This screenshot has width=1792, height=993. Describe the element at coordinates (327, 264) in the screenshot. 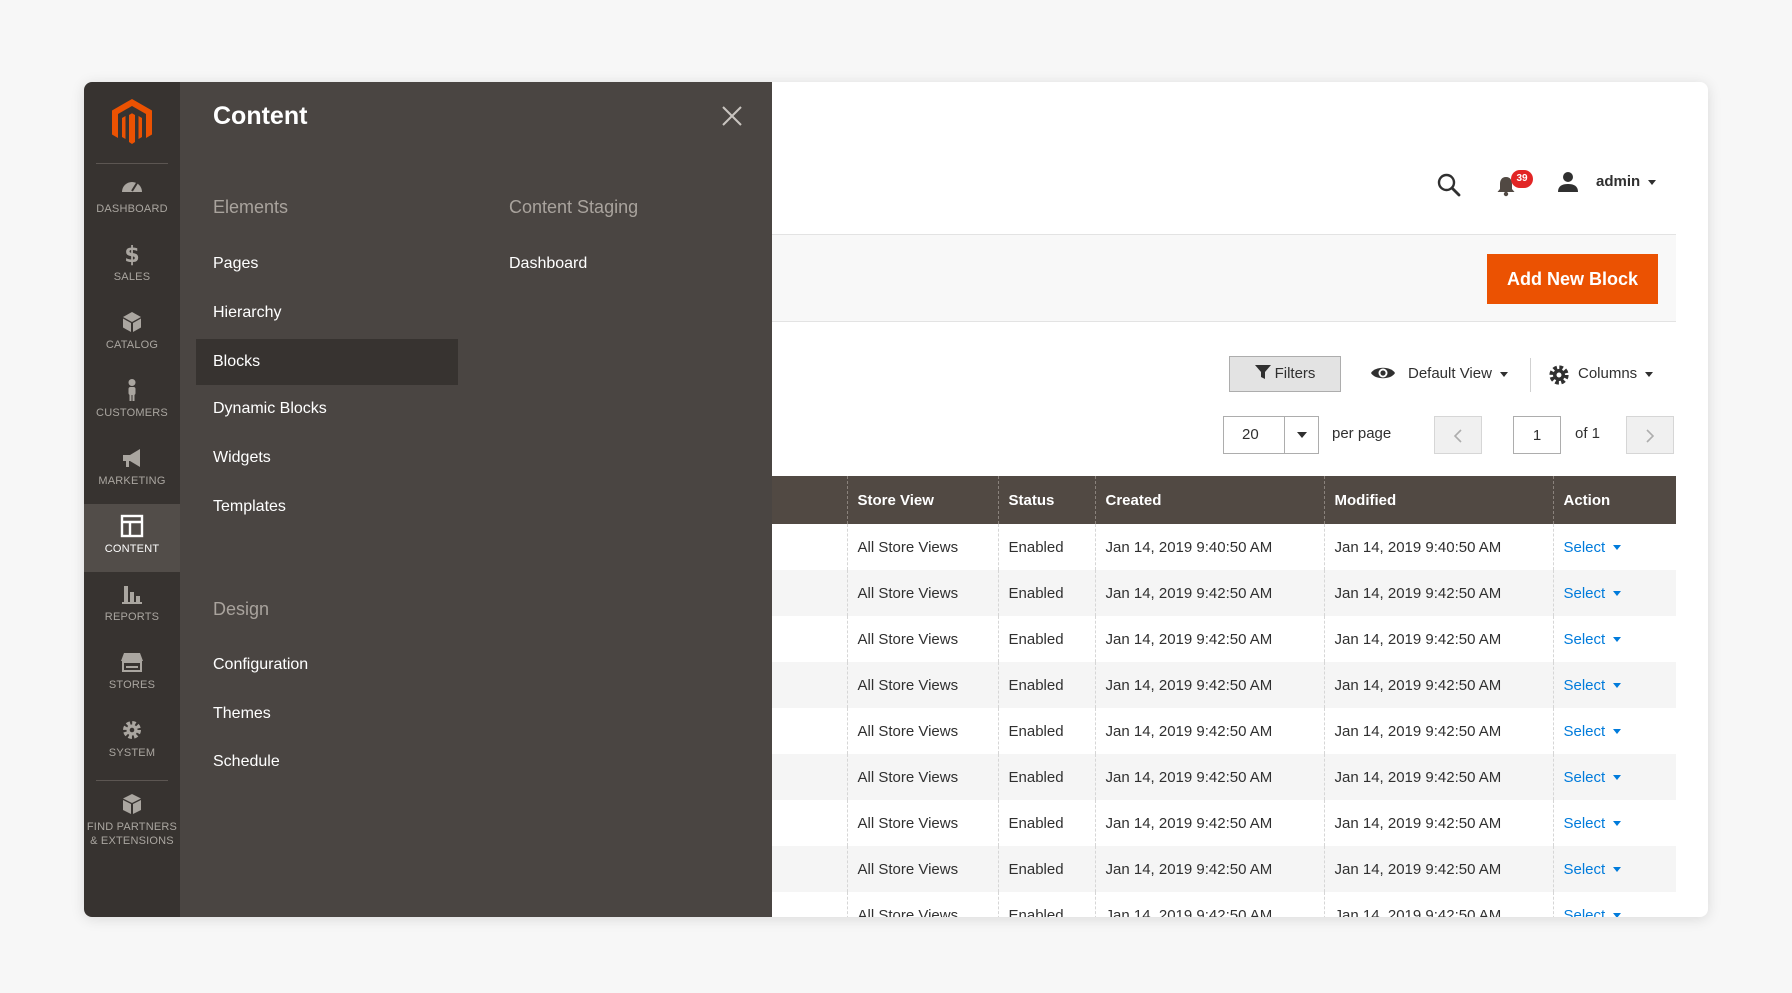

I see `menu-item-pages: Pages` at that location.